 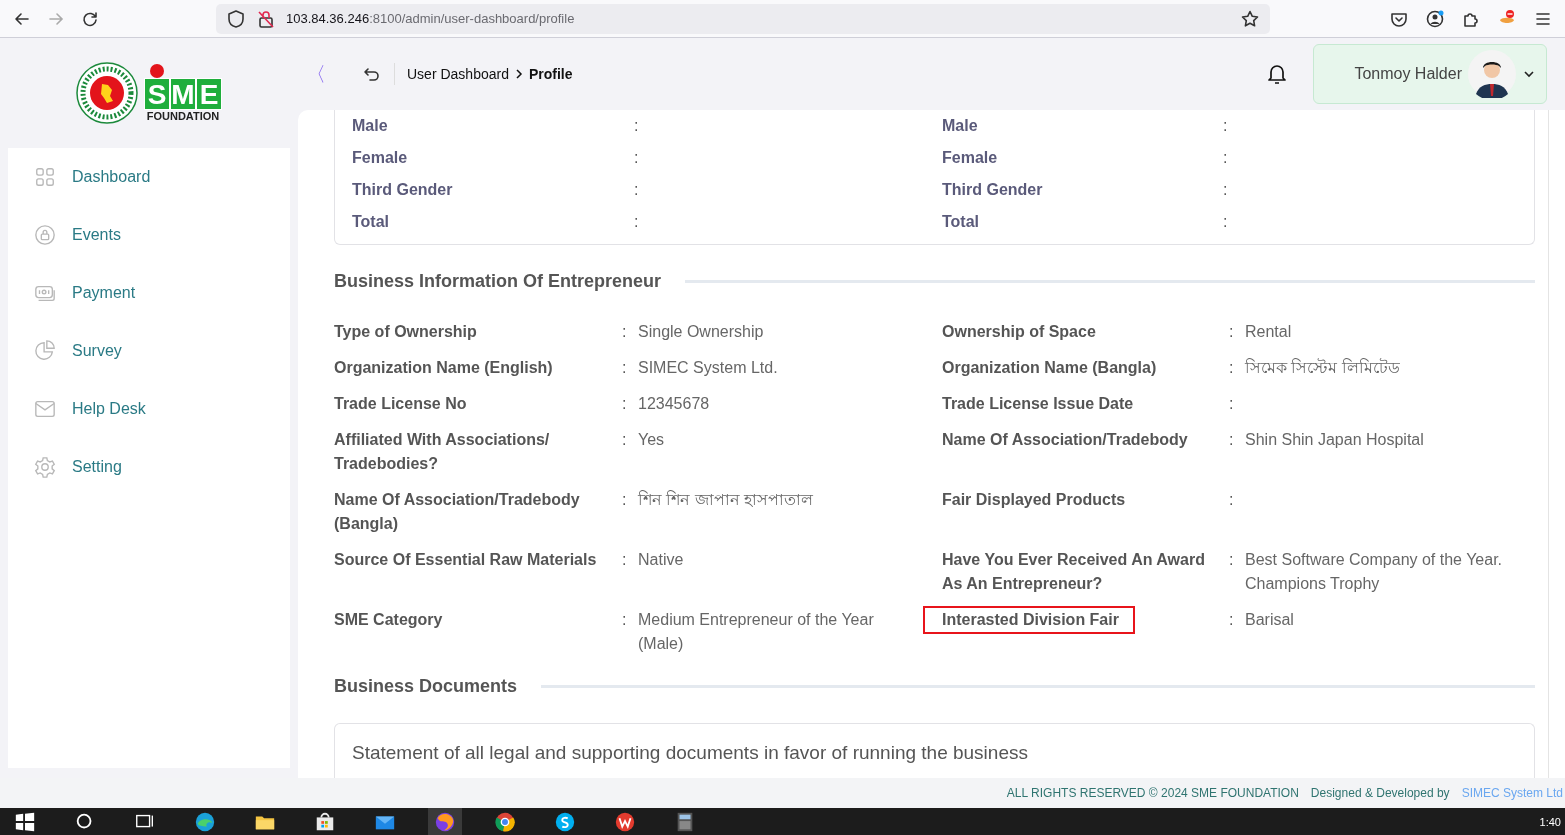 What do you see at coordinates (1269, 332) in the screenshot?
I see `field-value: Rental` at bounding box center [1269, 332].